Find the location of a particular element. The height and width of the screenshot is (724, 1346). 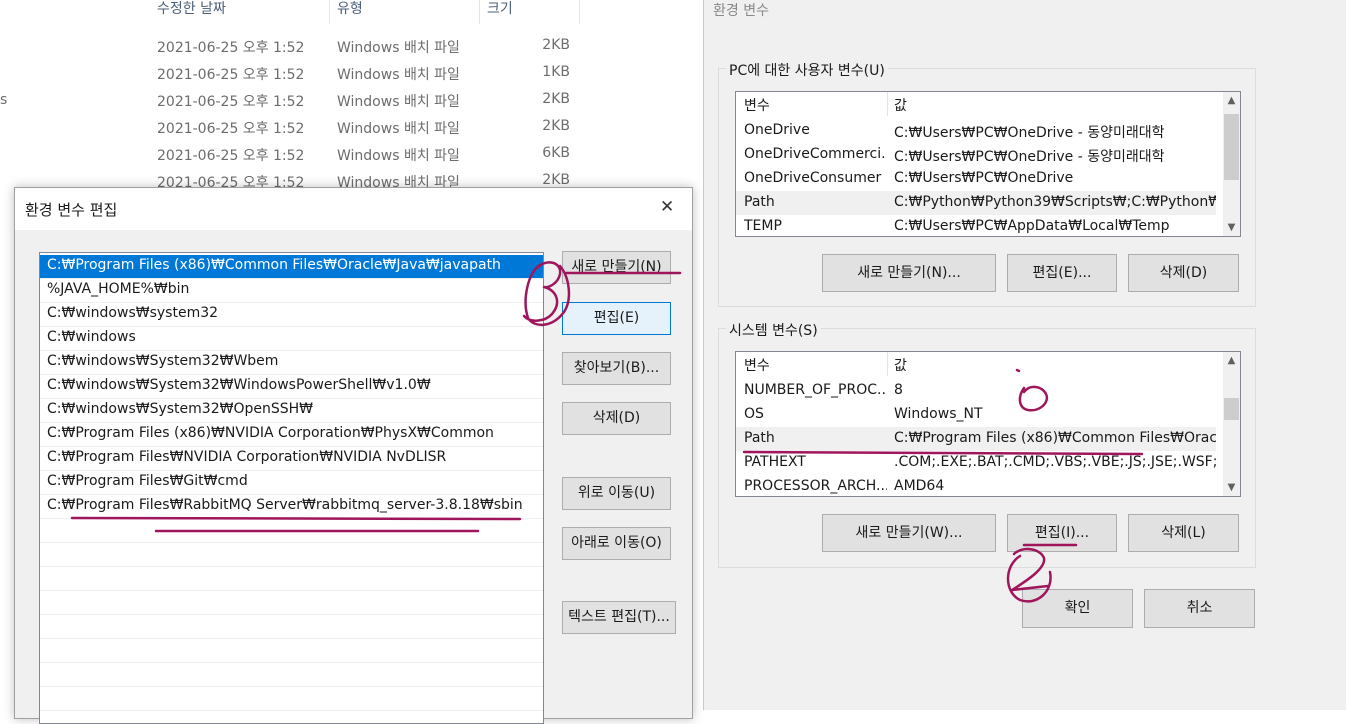

system-delete-button: 삭제(L) is located at coordinates (1183, 533).